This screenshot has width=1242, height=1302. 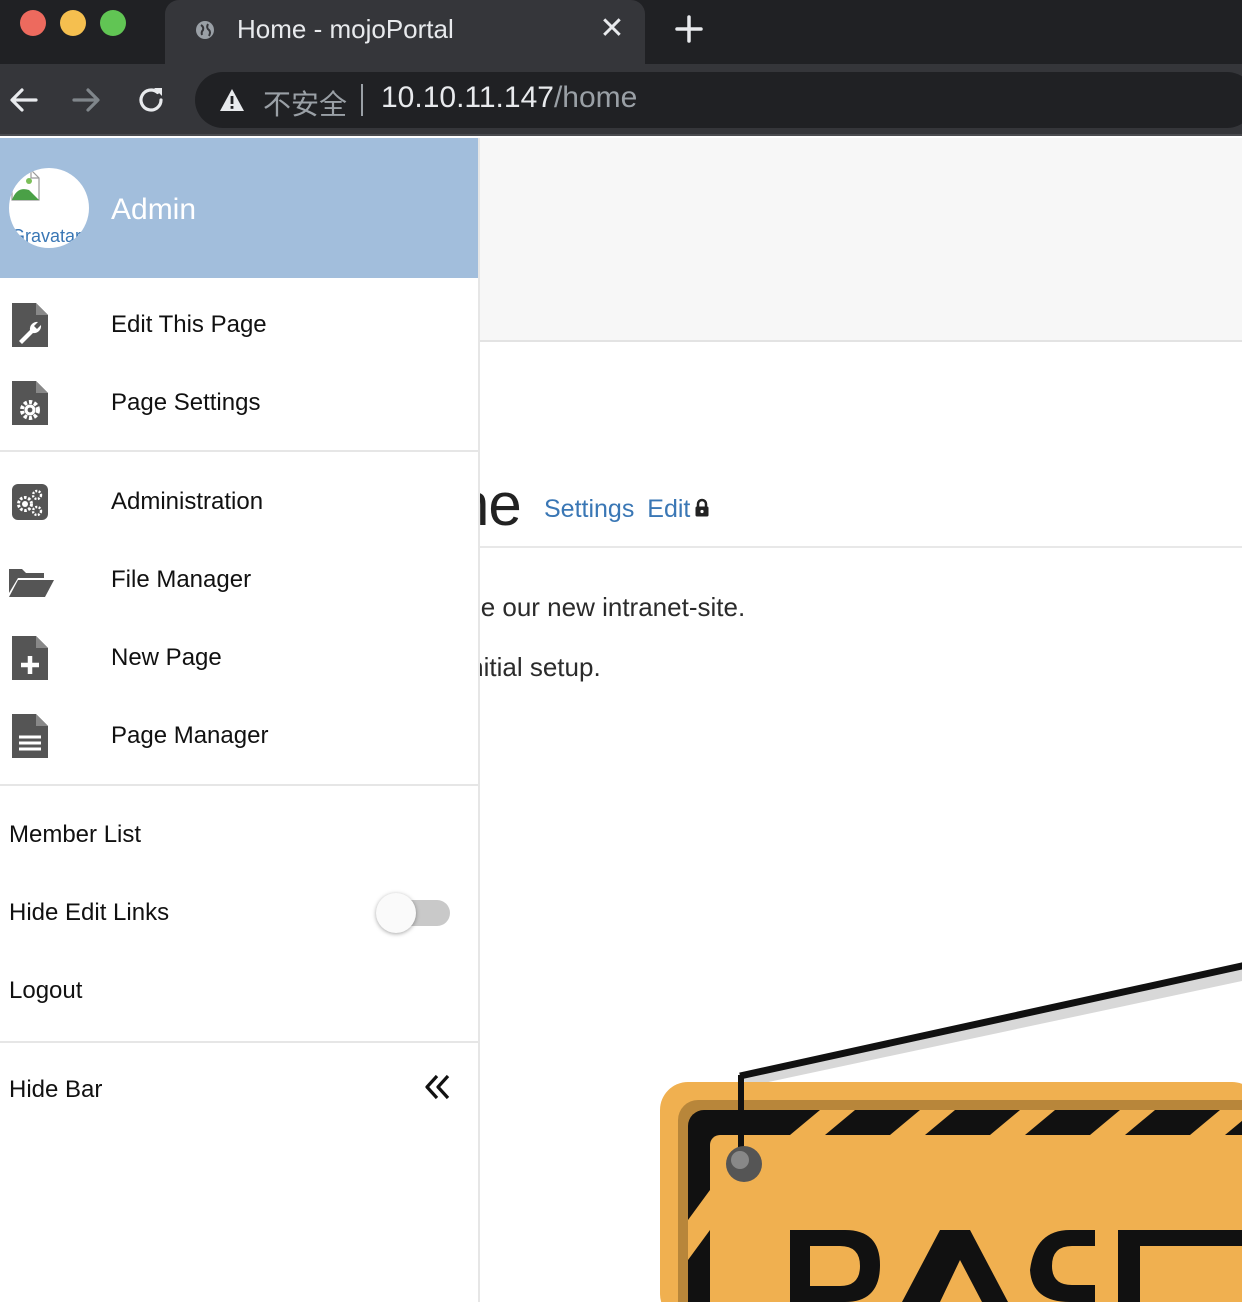 I want to click on menu-item-page-manager: Page Manager, so click(x=239, y=736).